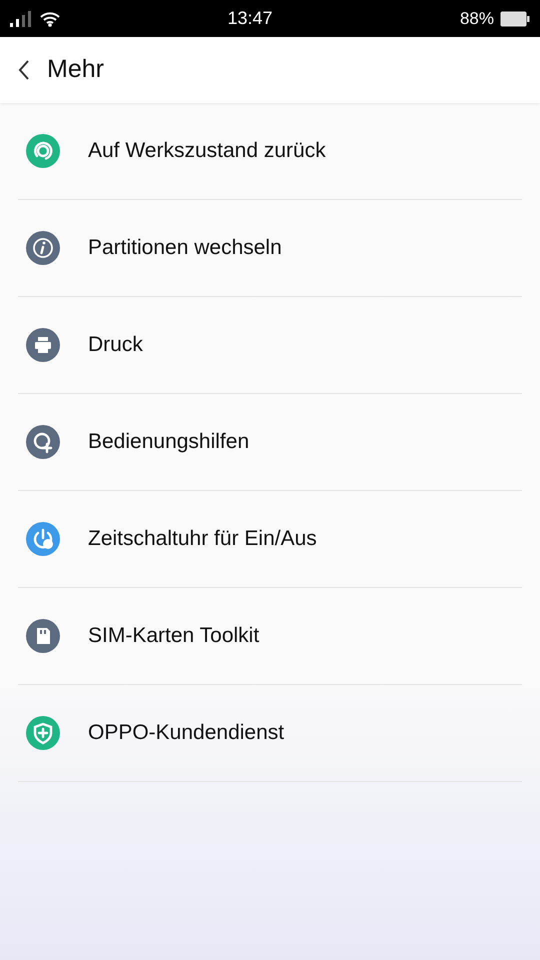 Image resolution: width=540 pixels, height=960 pixels. Describe the element at coordinates (24, 70) in the screenshot. I see `back-icon` at that location.